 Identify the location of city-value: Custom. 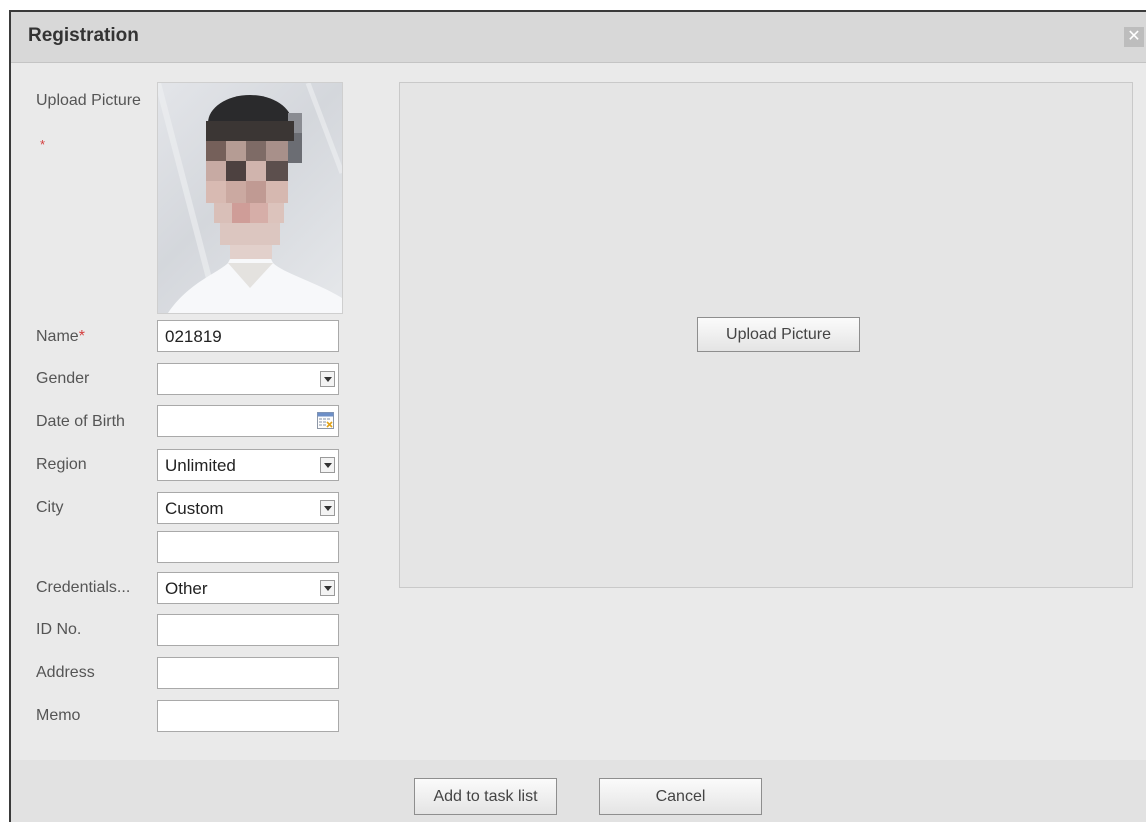
(194, 508).